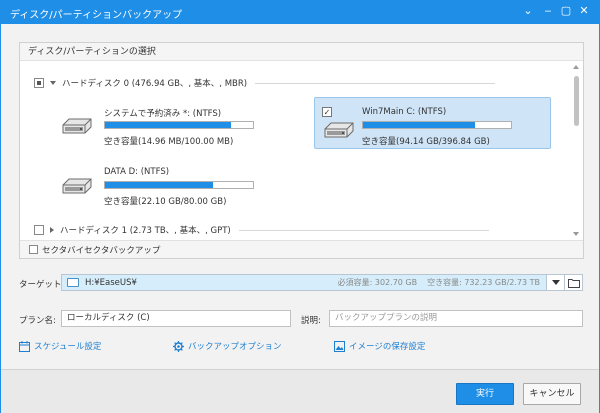  What do you see at coordinates (178, 346) in the screenshot?
I see `gear-icon` at bounding box center [178, 346].